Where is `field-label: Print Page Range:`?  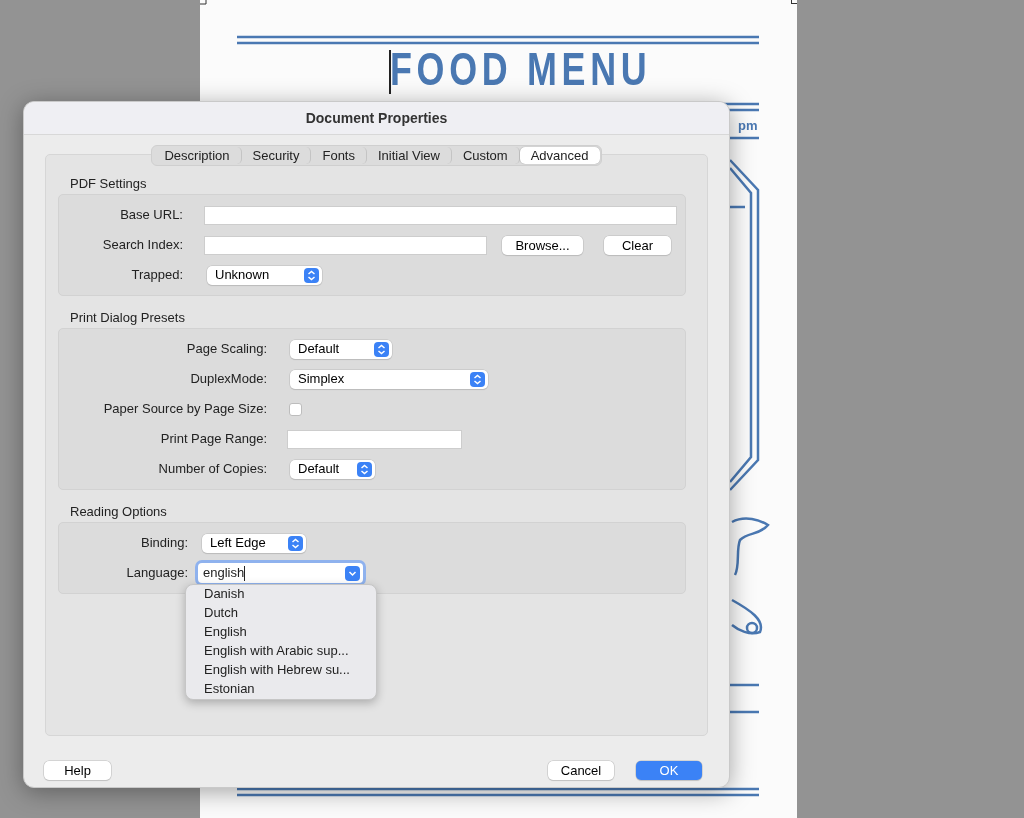 field-label: Print Page Range: is located at coordinates (213, 439).